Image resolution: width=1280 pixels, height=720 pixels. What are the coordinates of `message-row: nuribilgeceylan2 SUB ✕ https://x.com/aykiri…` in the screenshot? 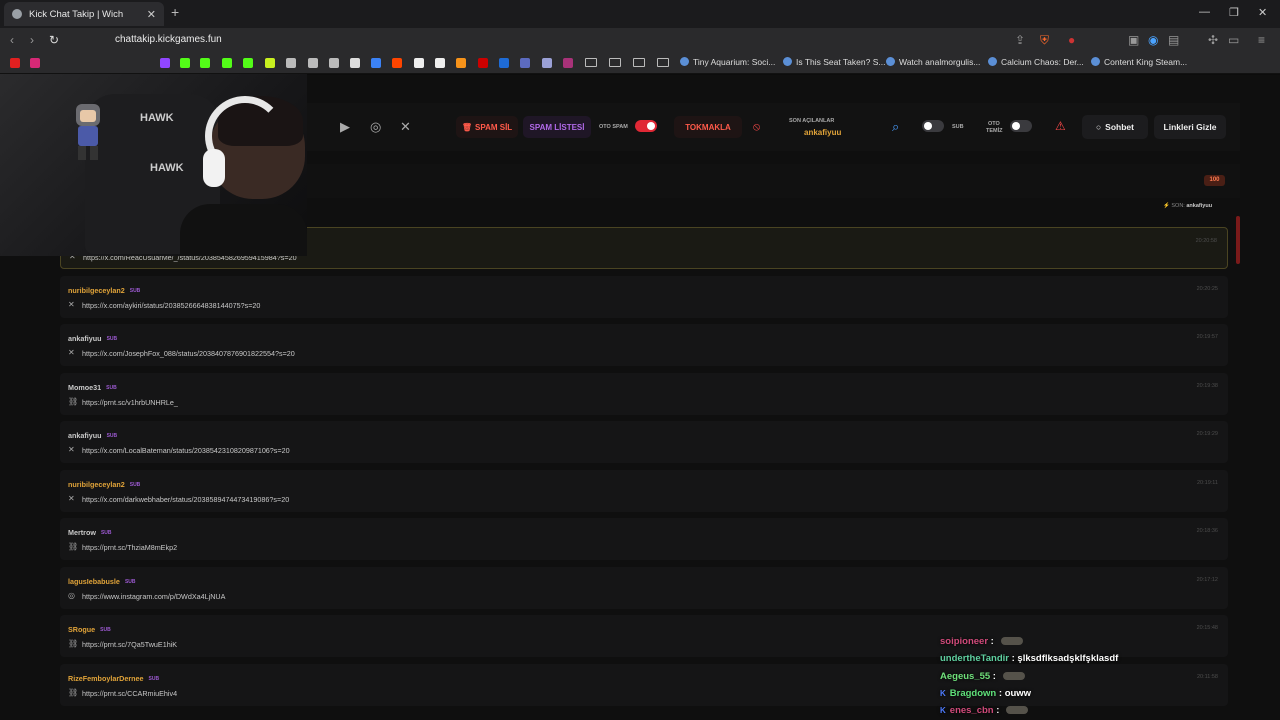 It's located at (644, 296).